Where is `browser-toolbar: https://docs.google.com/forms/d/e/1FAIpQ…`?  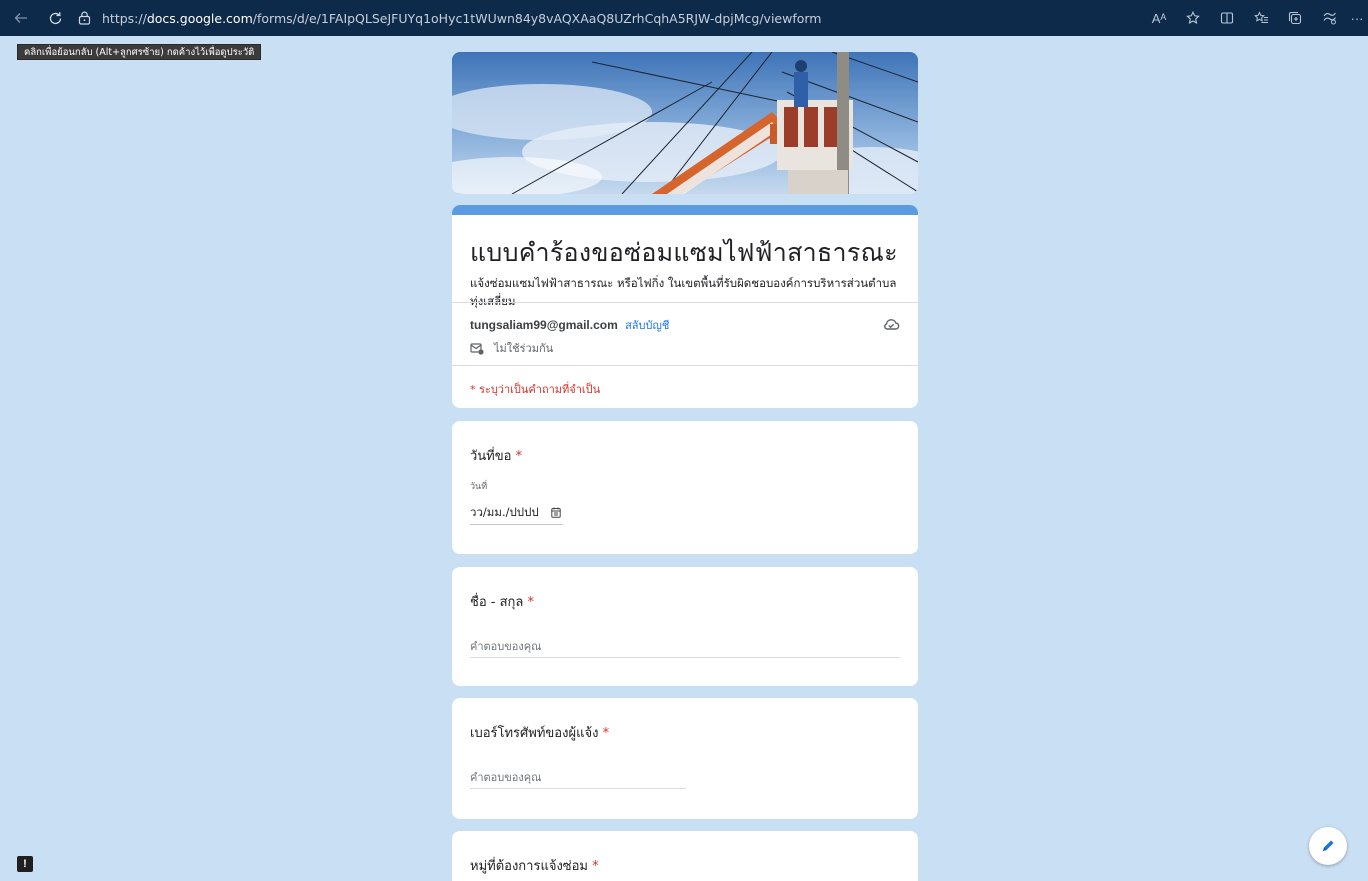 browser-toolbar: https://docs.google.com/forms/d/e/1FAIpQ… is located at coordinates (684, 18).